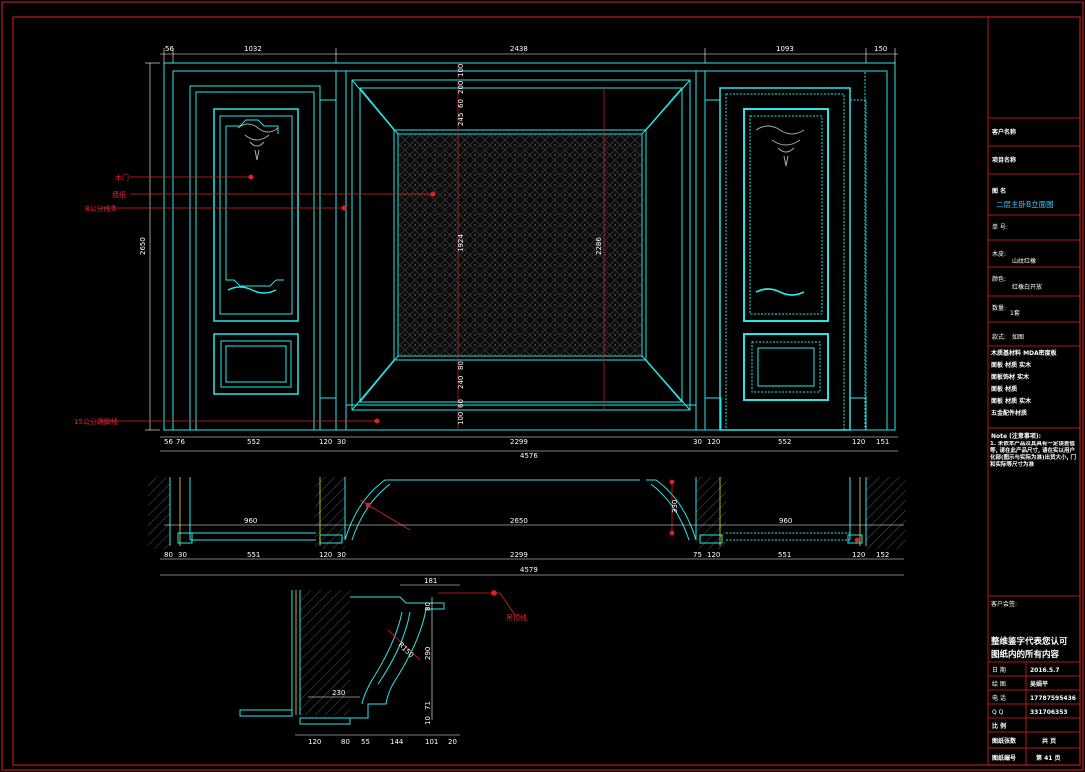 The image size is (1085, 772). I want to click on sec-dim-lower-5: 2299, so click(519, 555).